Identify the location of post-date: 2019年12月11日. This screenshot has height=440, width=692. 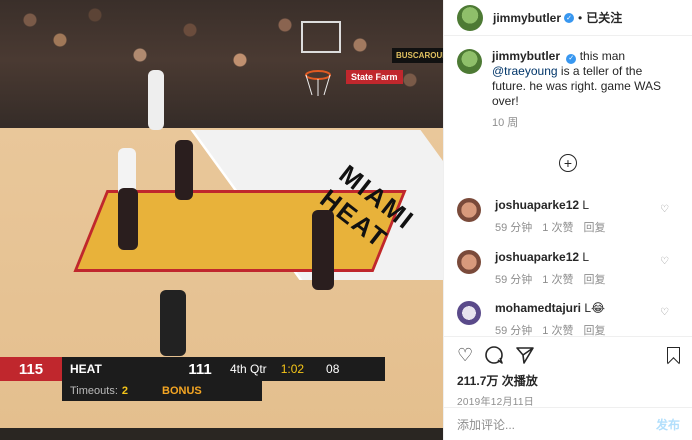
(496, 402).